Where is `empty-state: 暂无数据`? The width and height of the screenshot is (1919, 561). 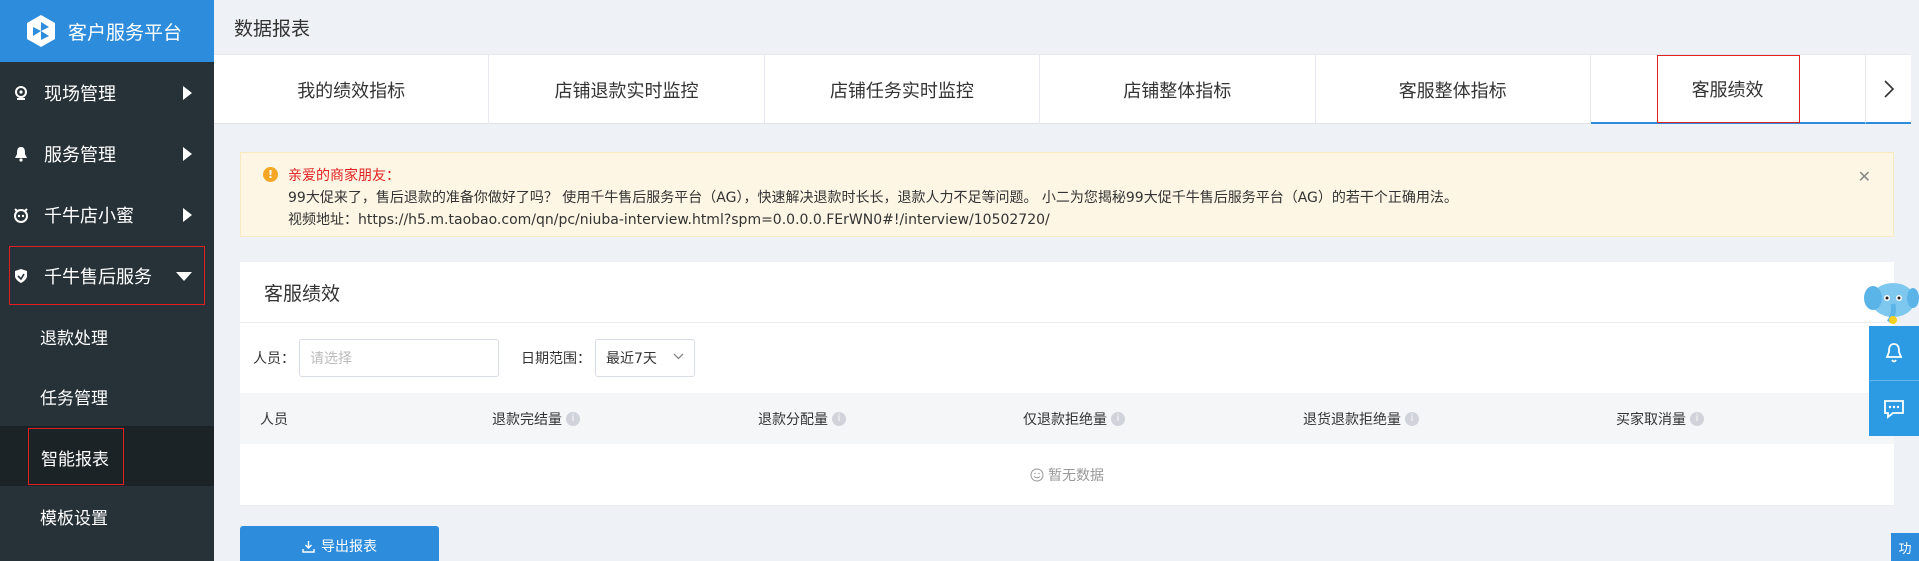 empty-state: 暂无数据 is located at coordinates (1067, 475).